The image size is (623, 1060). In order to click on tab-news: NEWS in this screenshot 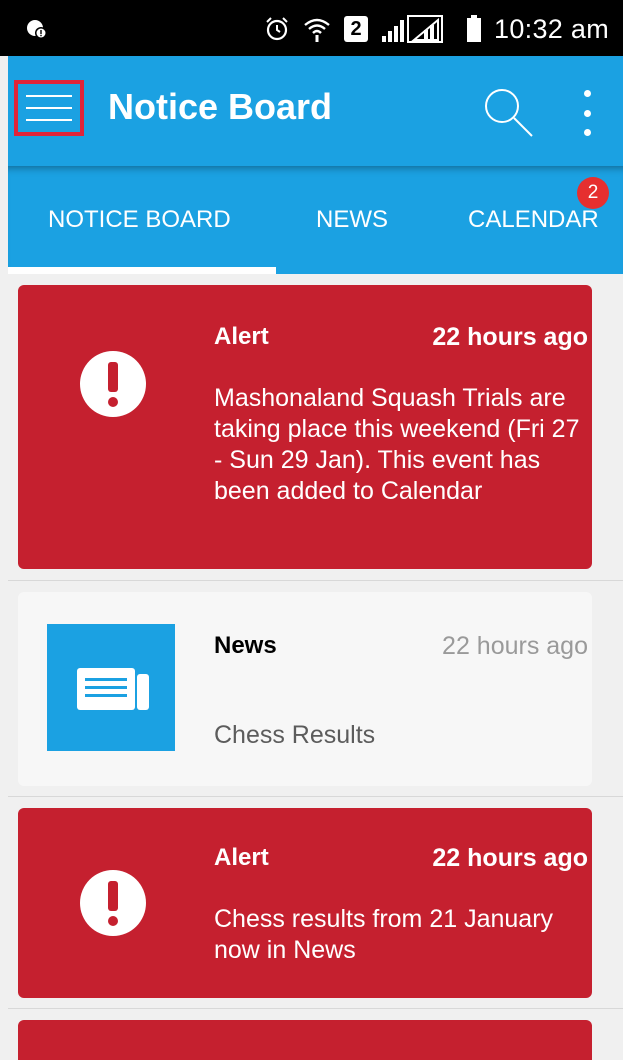, I will do `click(352, 220)`.